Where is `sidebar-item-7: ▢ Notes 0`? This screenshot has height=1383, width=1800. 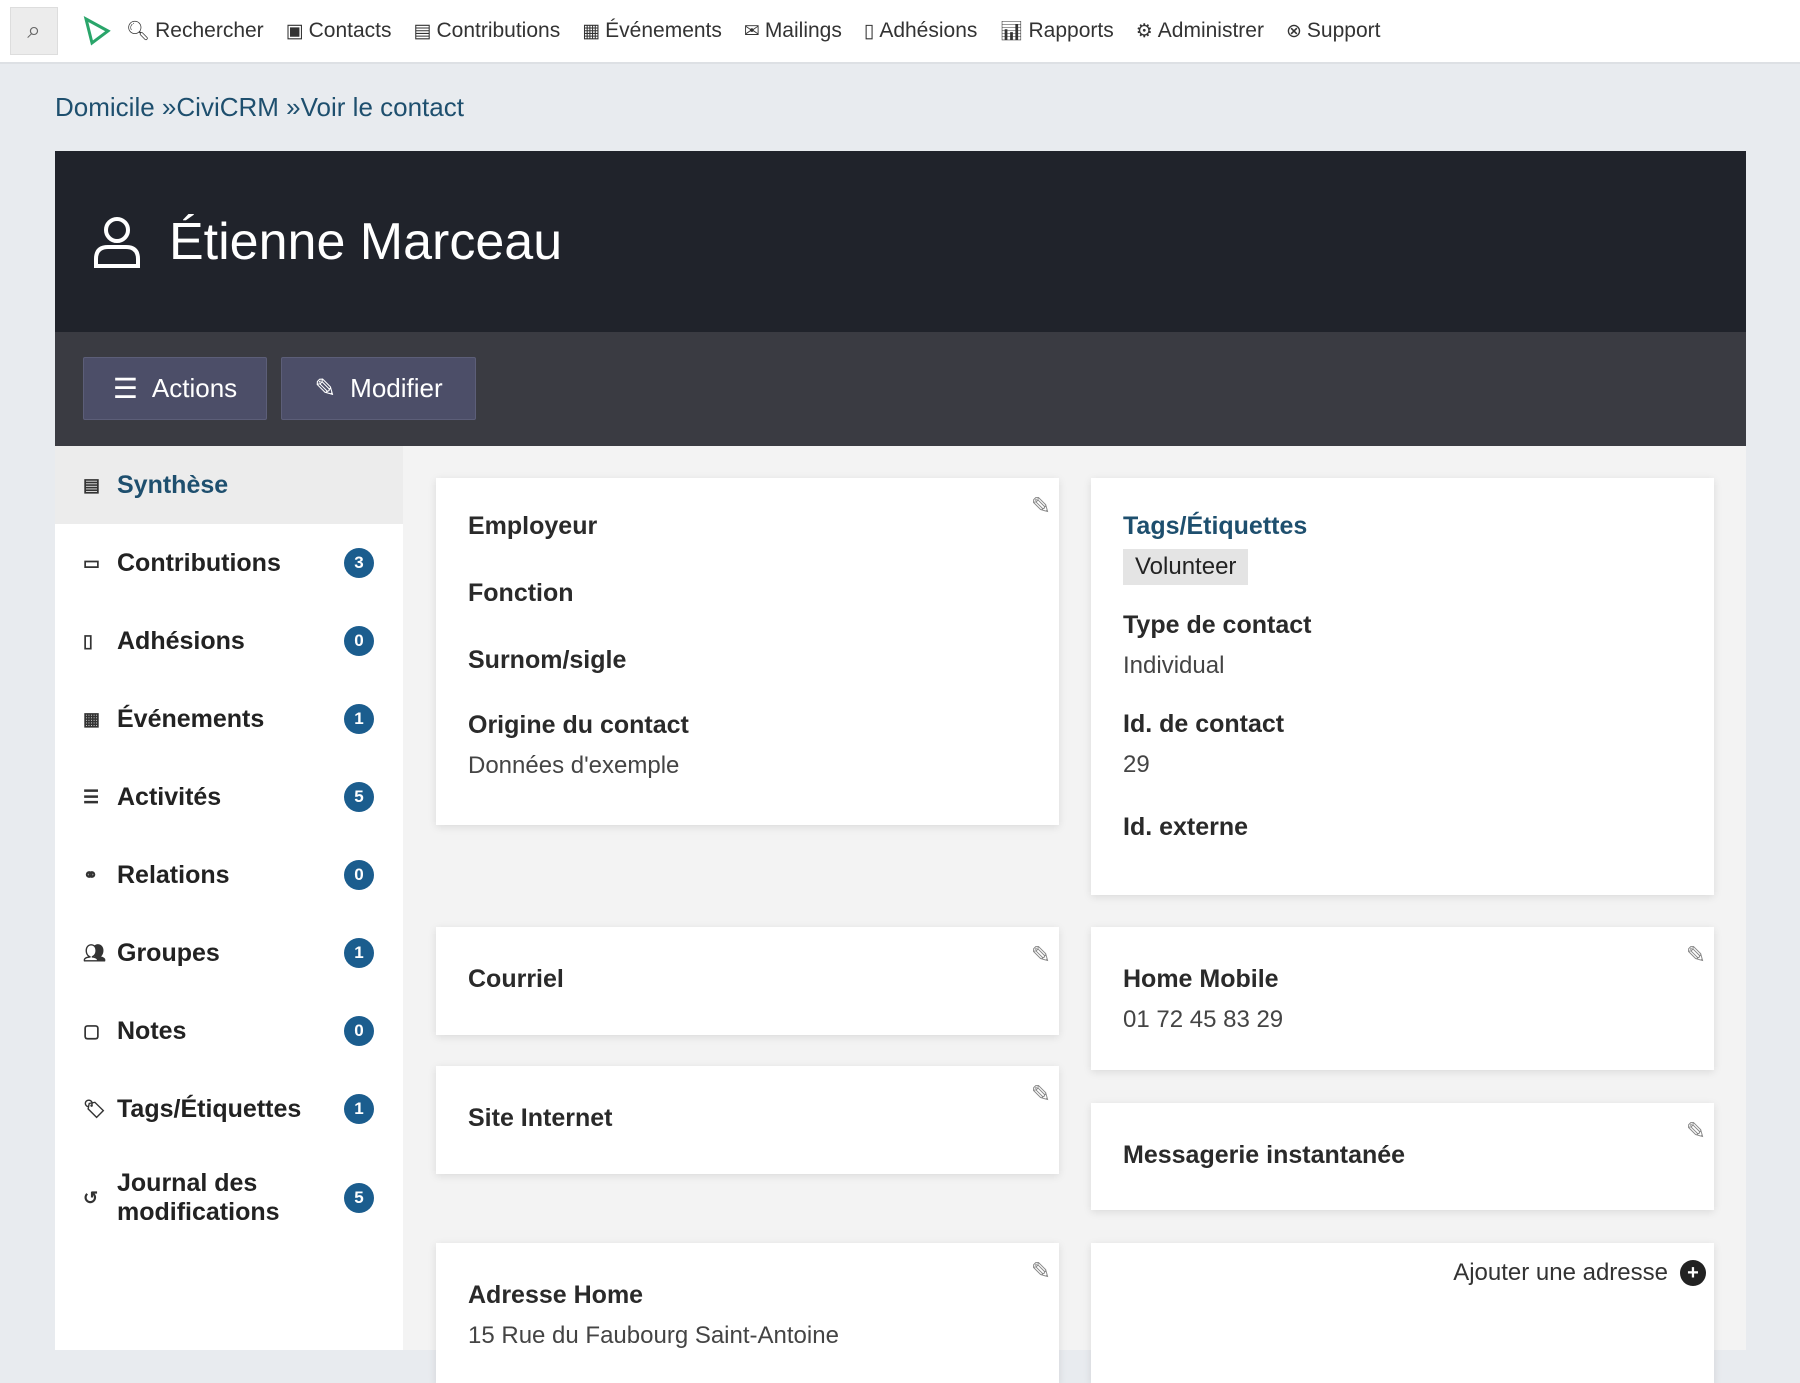 sidebar-item-7: ▢ Notes 0 is located at coordinates (229, 1031).